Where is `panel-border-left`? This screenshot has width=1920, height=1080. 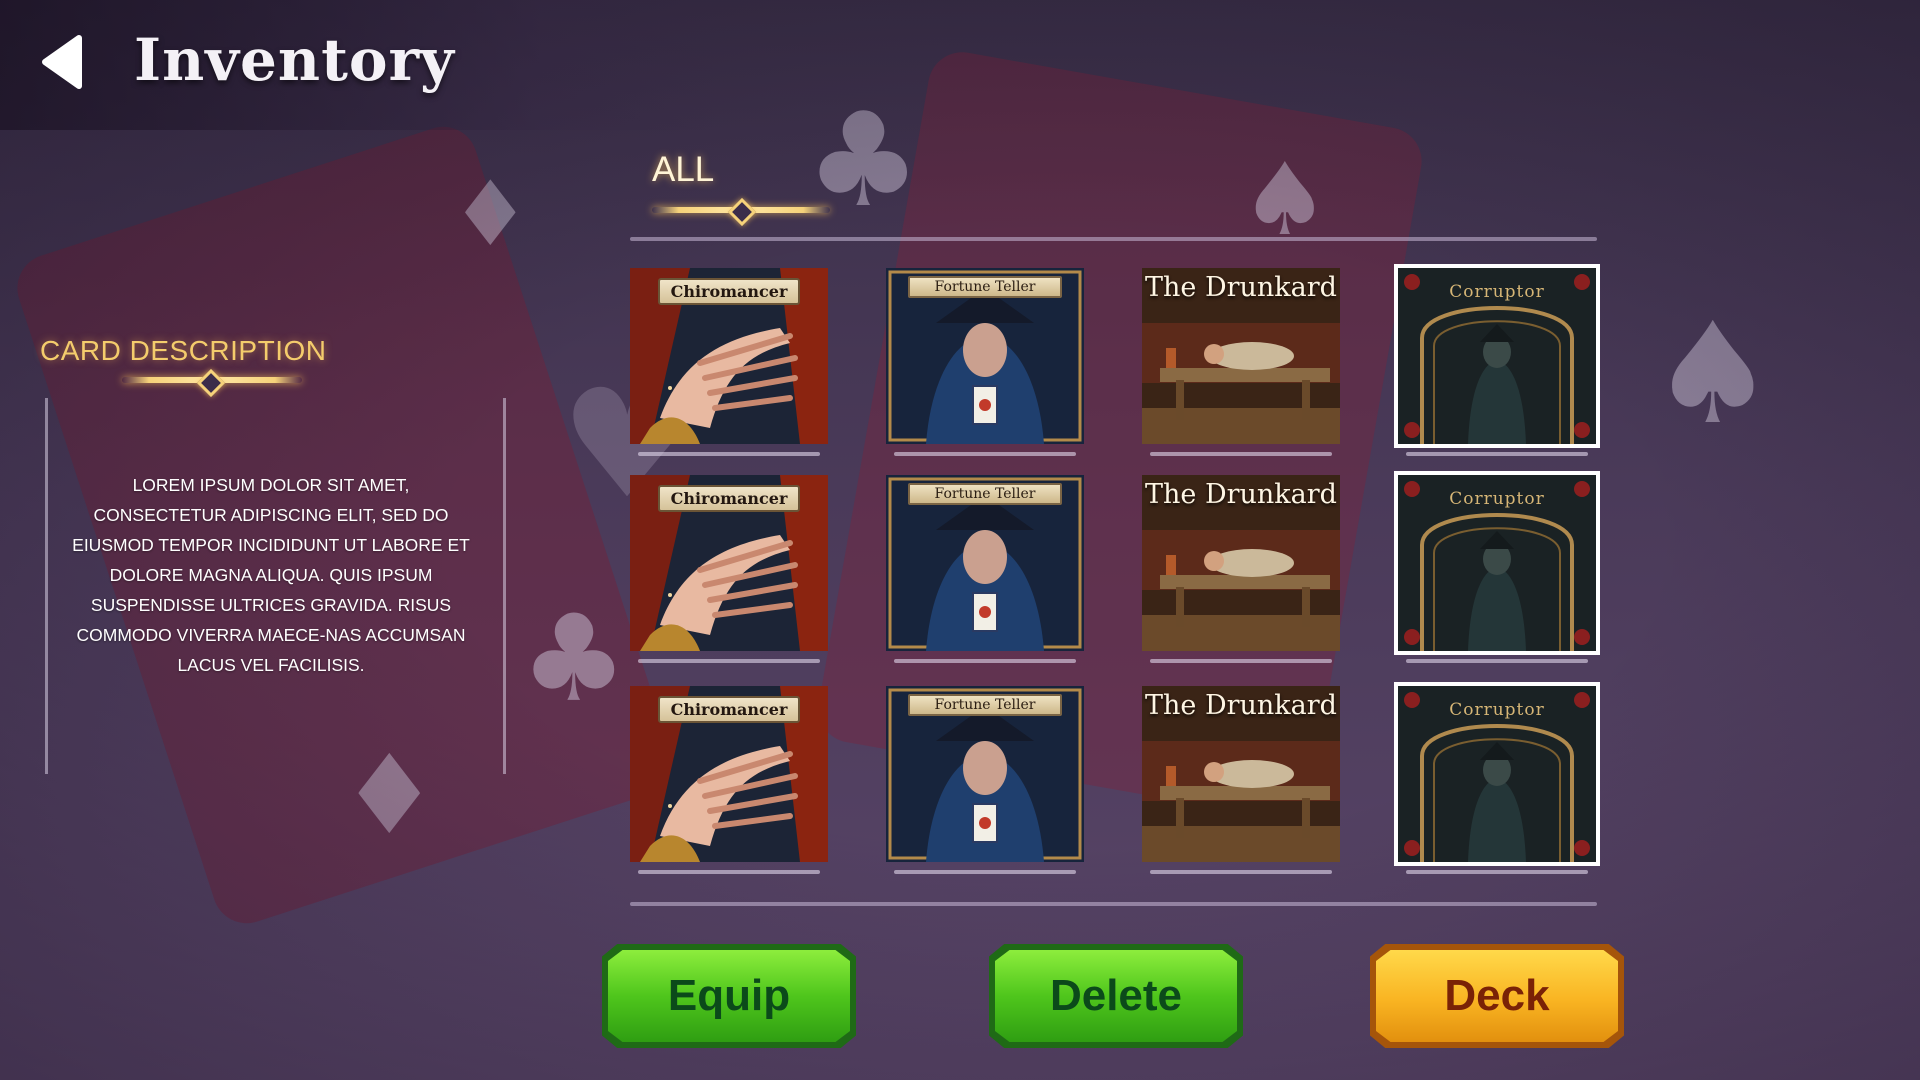
panel-border-left is located at coordinates (46, 586).